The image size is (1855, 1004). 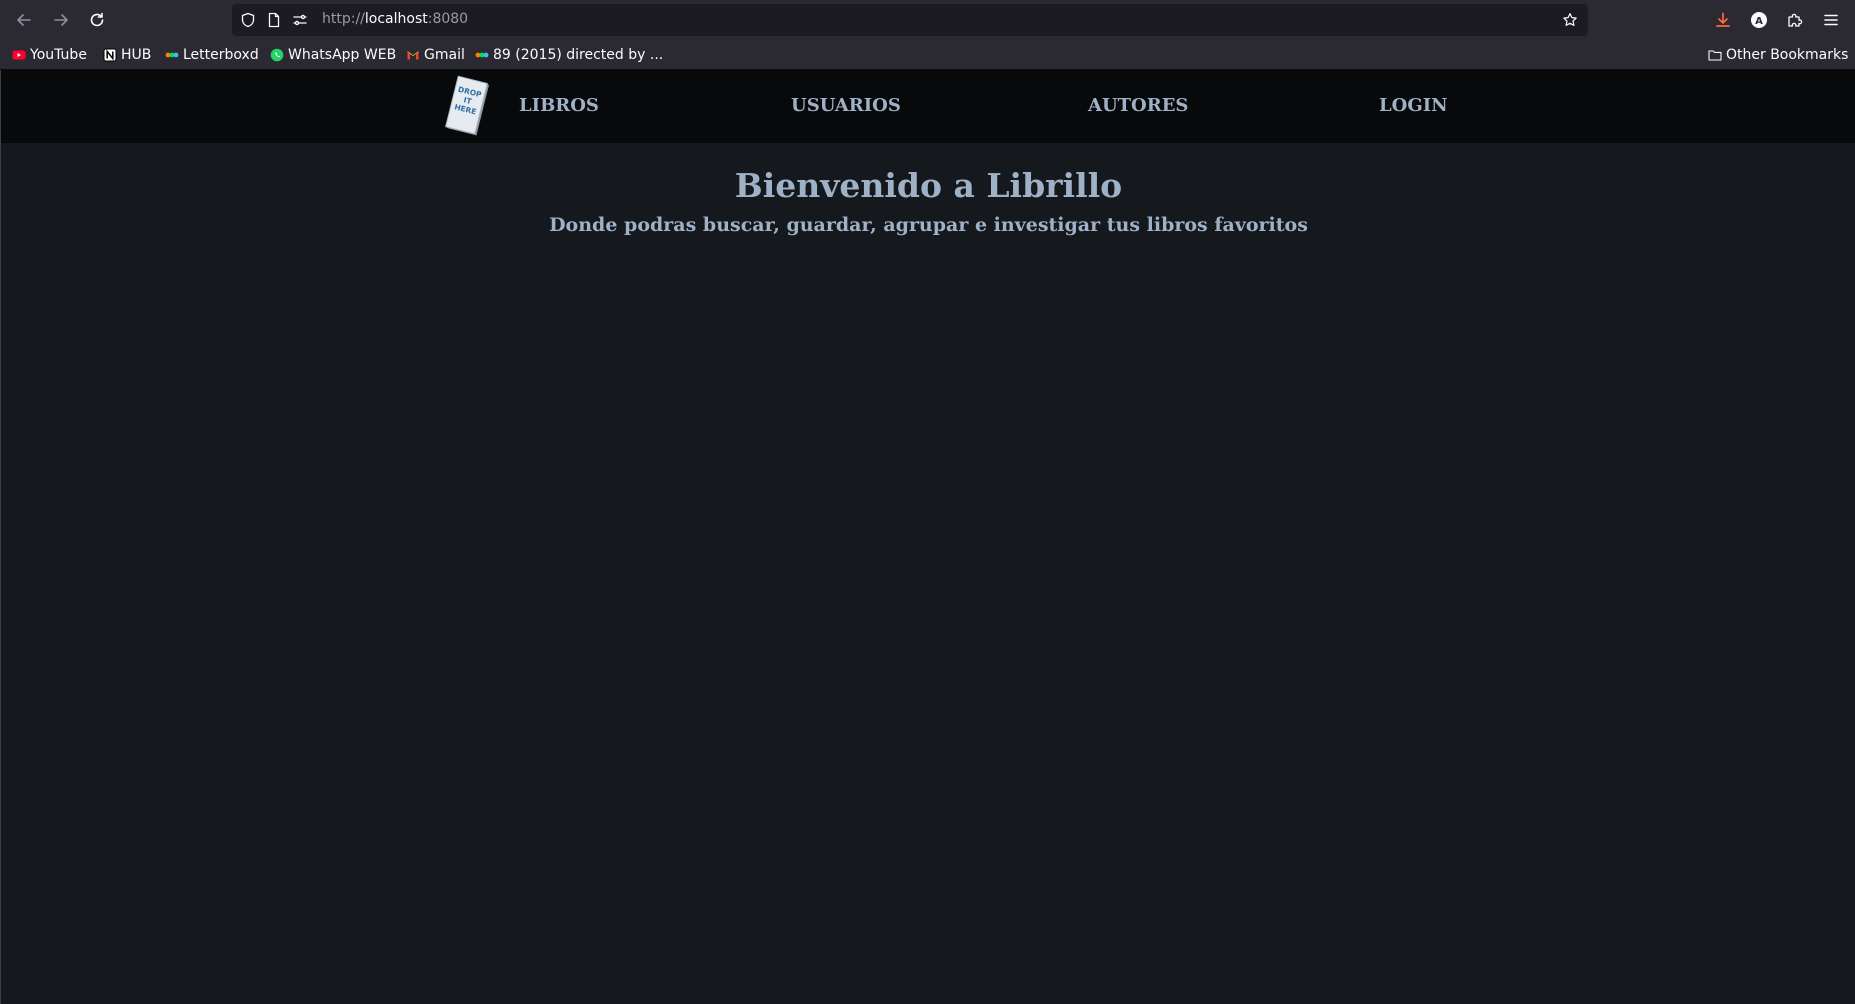 What do you see at coordinates (413, 55) in the screenshot?
I see `gmail-icon` at bounding box center [413, 55].